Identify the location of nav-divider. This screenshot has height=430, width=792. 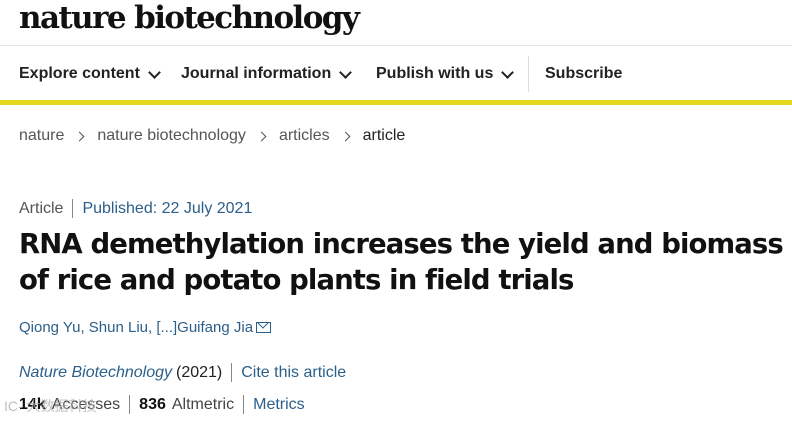
(528, 74).